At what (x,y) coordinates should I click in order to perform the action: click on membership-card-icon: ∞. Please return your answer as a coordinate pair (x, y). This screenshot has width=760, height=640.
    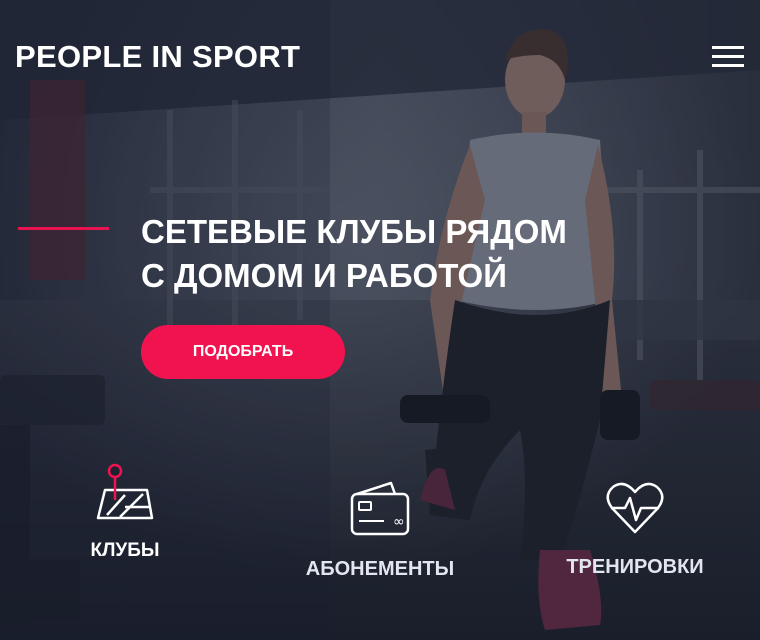
    Looking at the image, I should click on (380, 508).